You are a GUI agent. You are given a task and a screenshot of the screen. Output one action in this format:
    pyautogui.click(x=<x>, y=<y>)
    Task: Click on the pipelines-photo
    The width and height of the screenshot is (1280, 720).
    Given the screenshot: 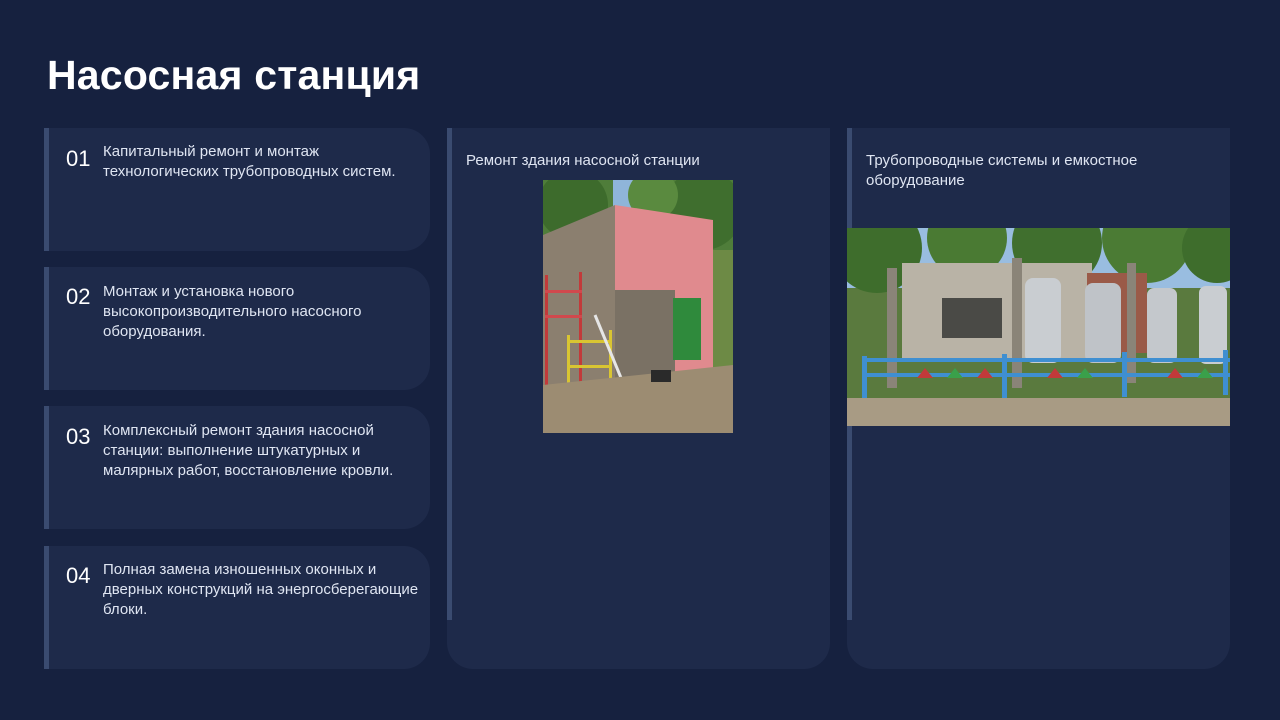 What is the action you would take?
    pyautogui.click(x=1038, y=327)
    